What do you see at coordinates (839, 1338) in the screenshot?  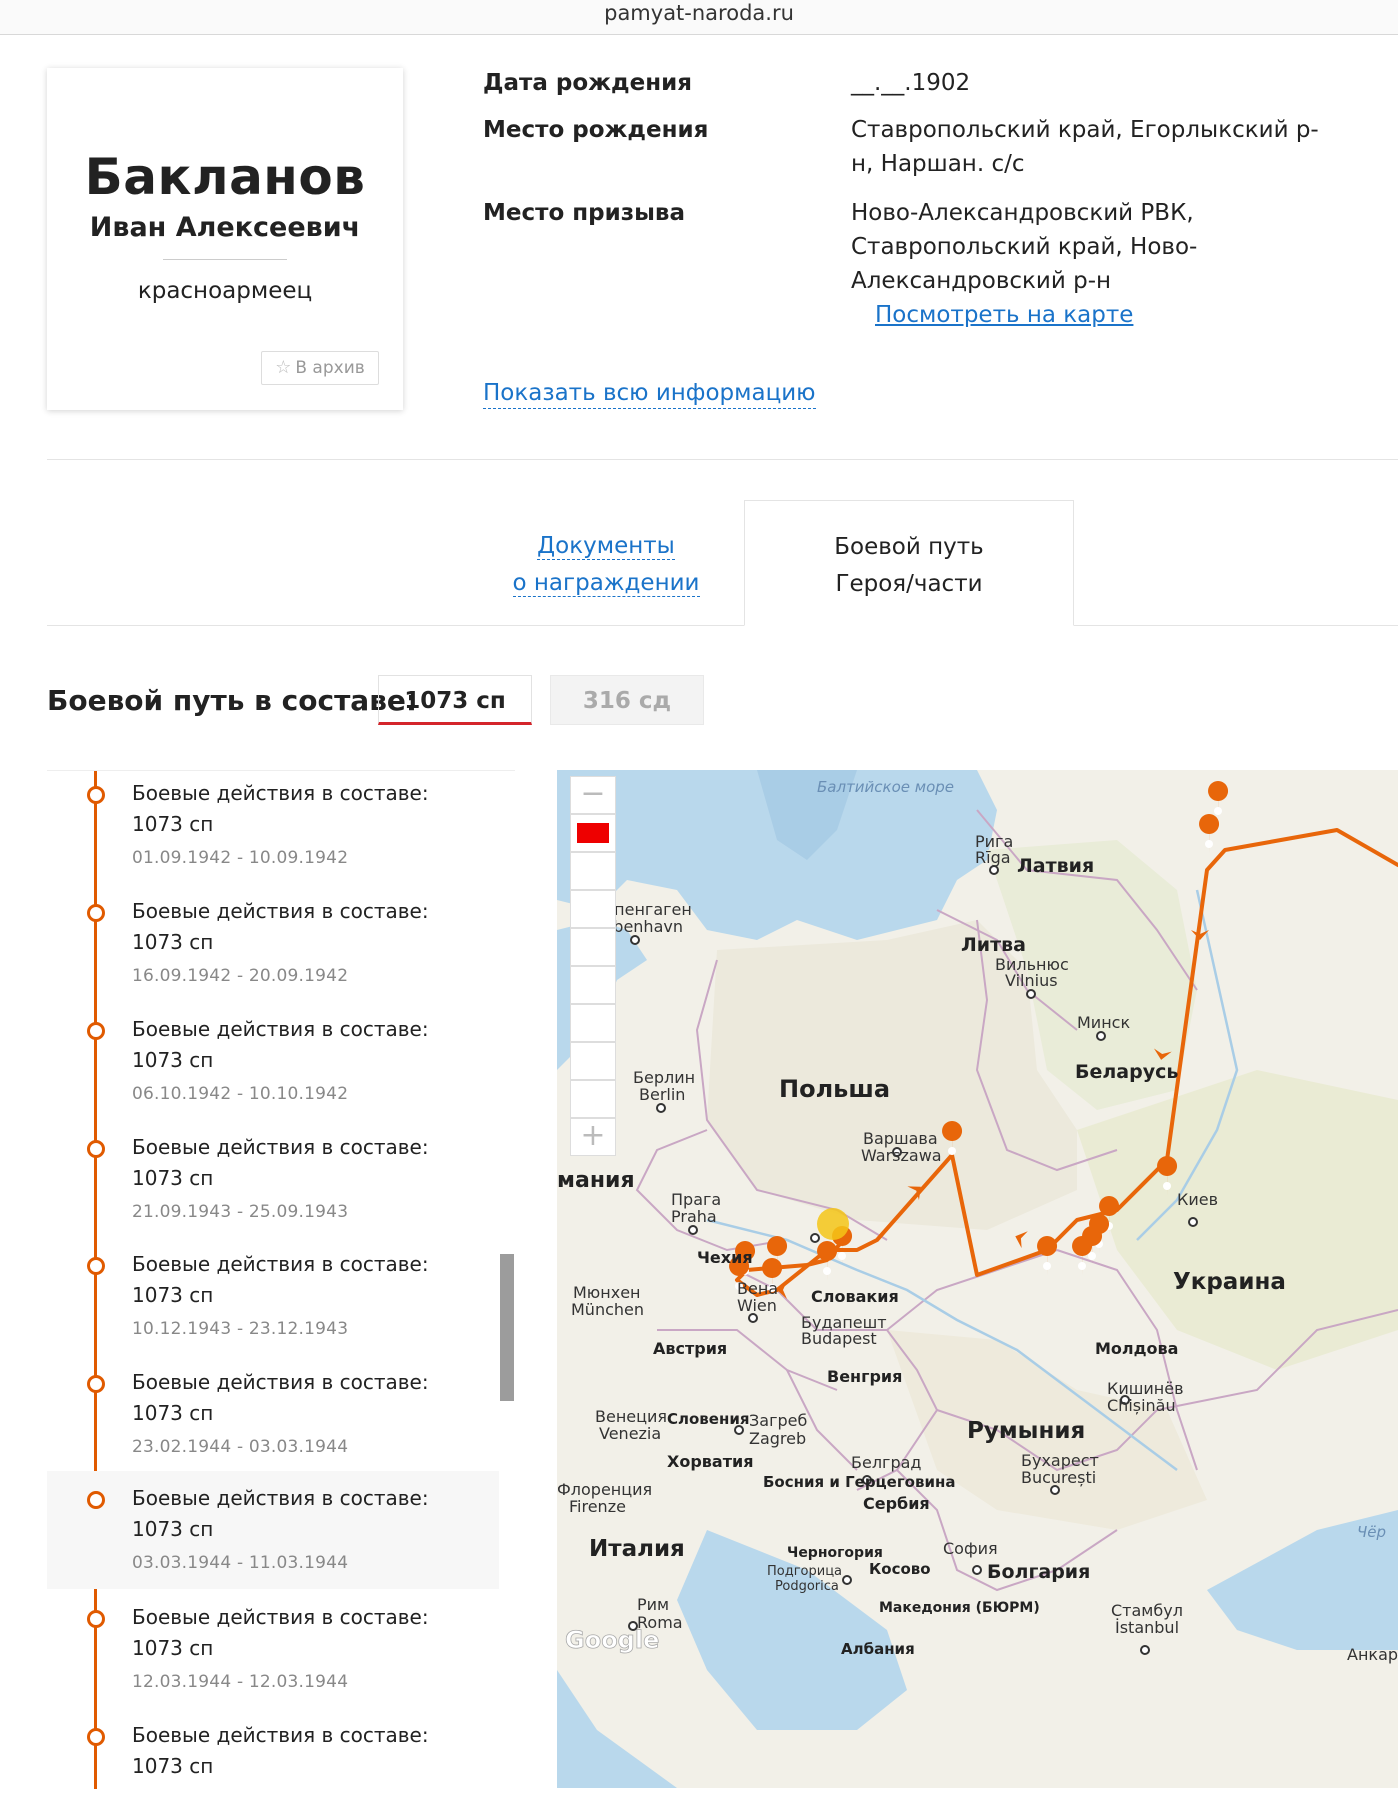 I see `label-budapest-local: Budapest` at bounding box center [839, 1338].